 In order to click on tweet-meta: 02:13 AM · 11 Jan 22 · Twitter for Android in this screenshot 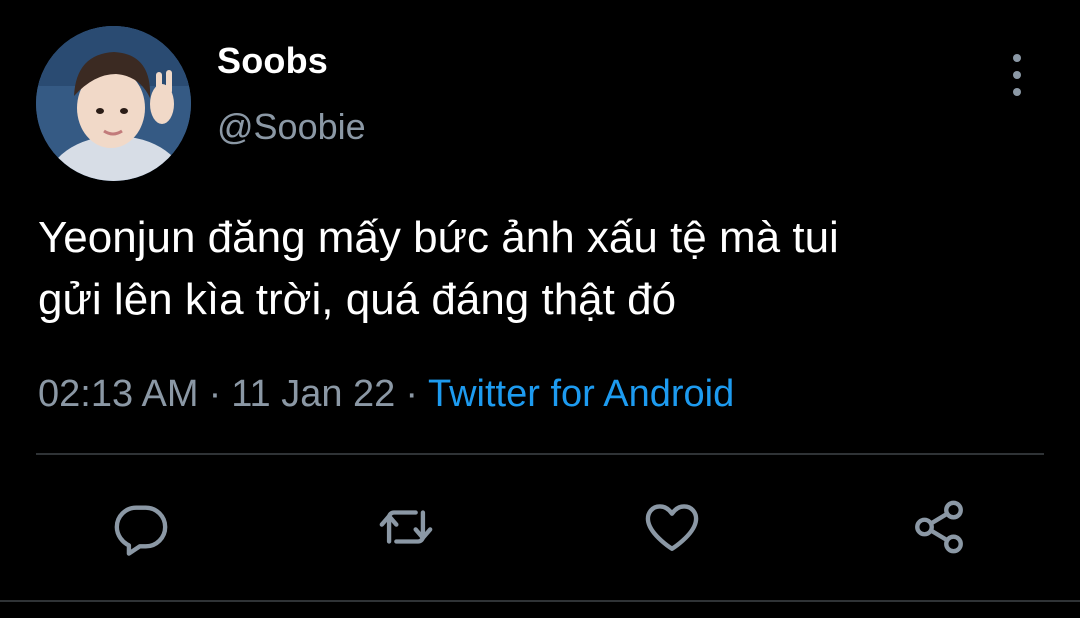, I will do `click(386, 394)`.